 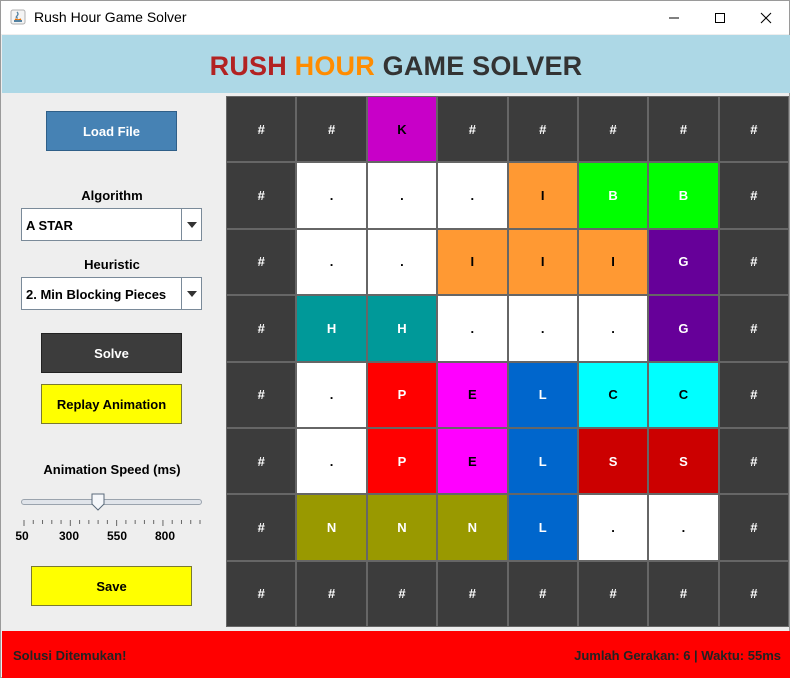 I want to click on algorithm-label: Algorithm, so click(x=112, y=195).